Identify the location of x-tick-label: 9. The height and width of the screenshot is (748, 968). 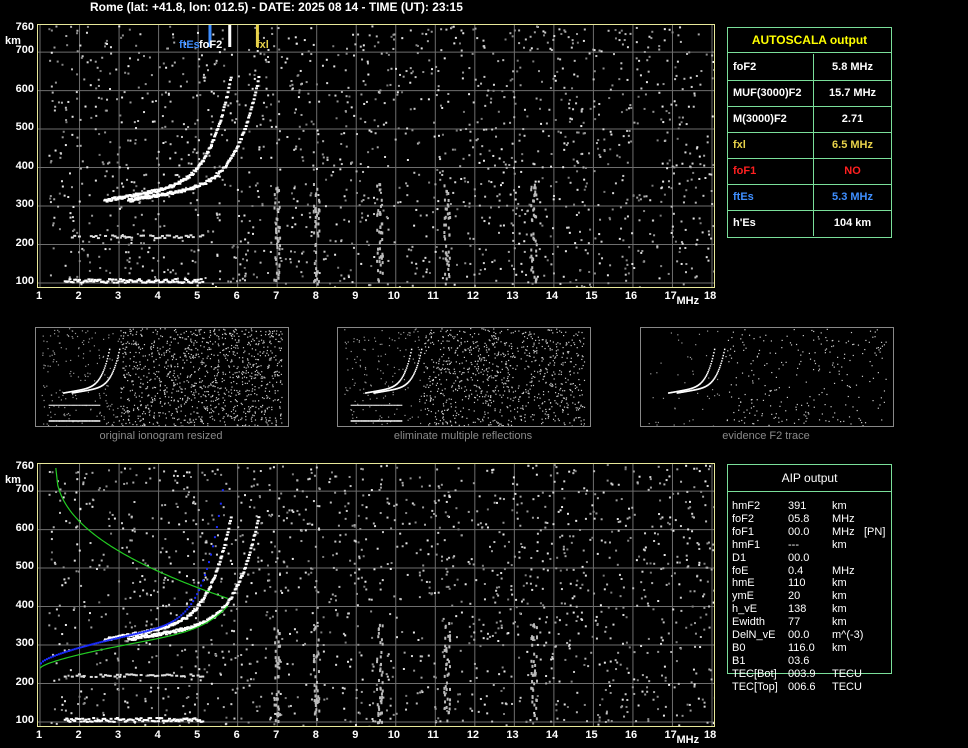
(355, 735).